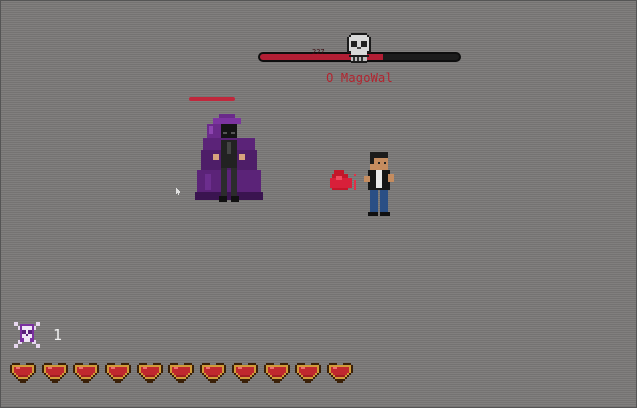 The width and height of the screenshot is (637, 408). I want to click on enemy-health-bar, so click(212, 99).